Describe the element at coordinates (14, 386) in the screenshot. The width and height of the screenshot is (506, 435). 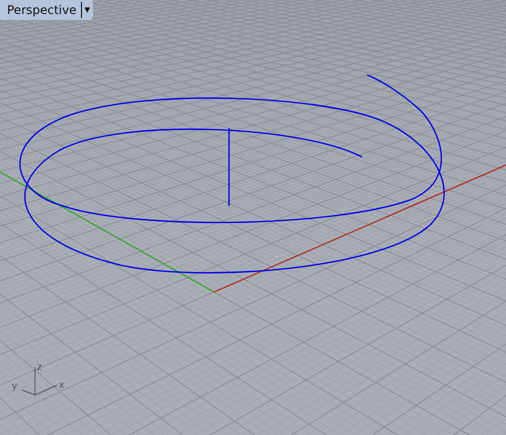
I see `axis-label: y` at that location.